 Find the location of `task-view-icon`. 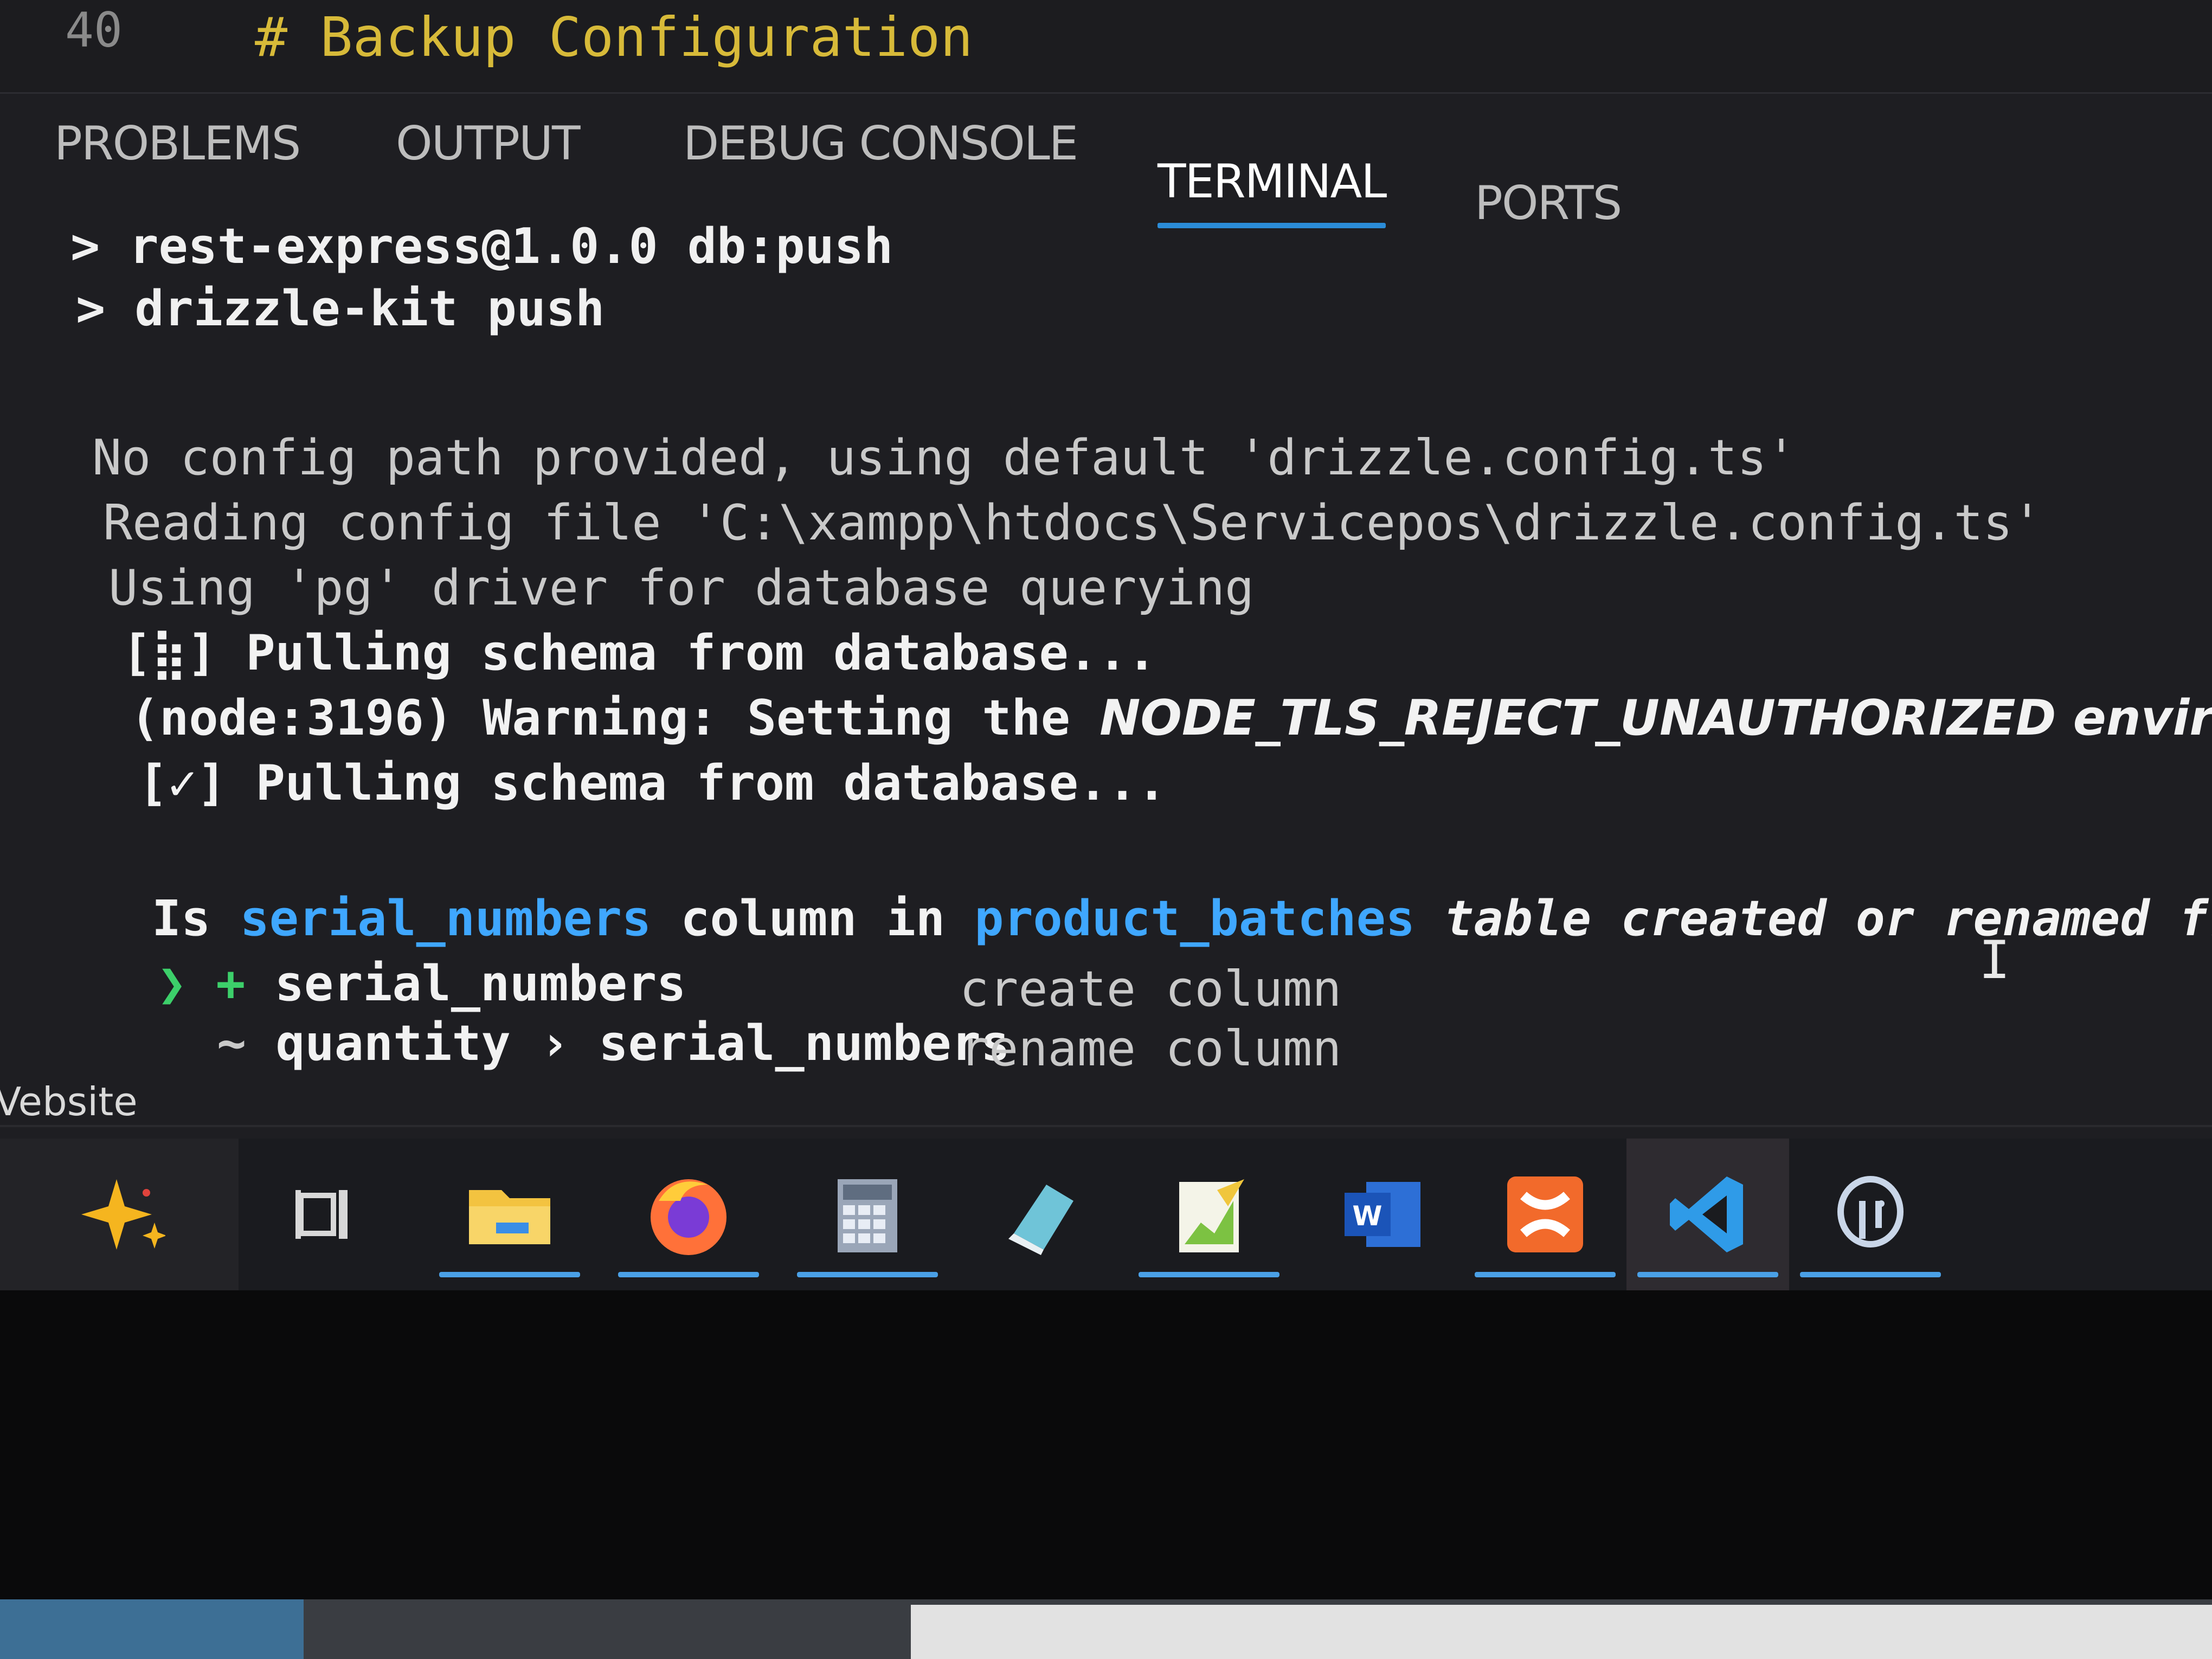

task-view-icon is located at coordinates (321, 1214).